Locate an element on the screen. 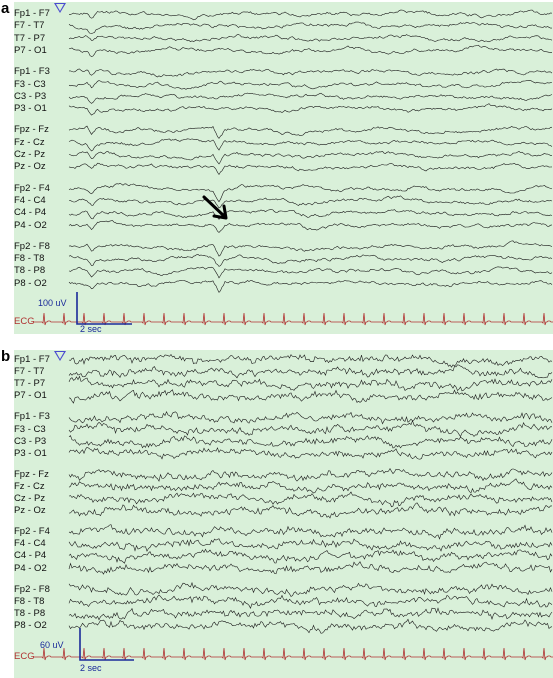 This screenshot has width=553, height=678. ecg-trace is located at coordinates (293, 654).